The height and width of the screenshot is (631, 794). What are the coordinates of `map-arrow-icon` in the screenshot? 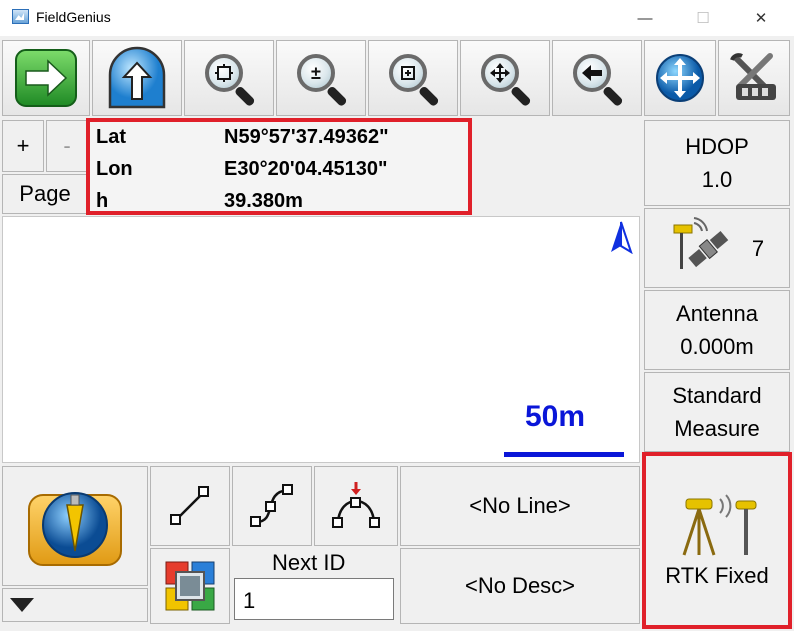 It's located at (137, 77).